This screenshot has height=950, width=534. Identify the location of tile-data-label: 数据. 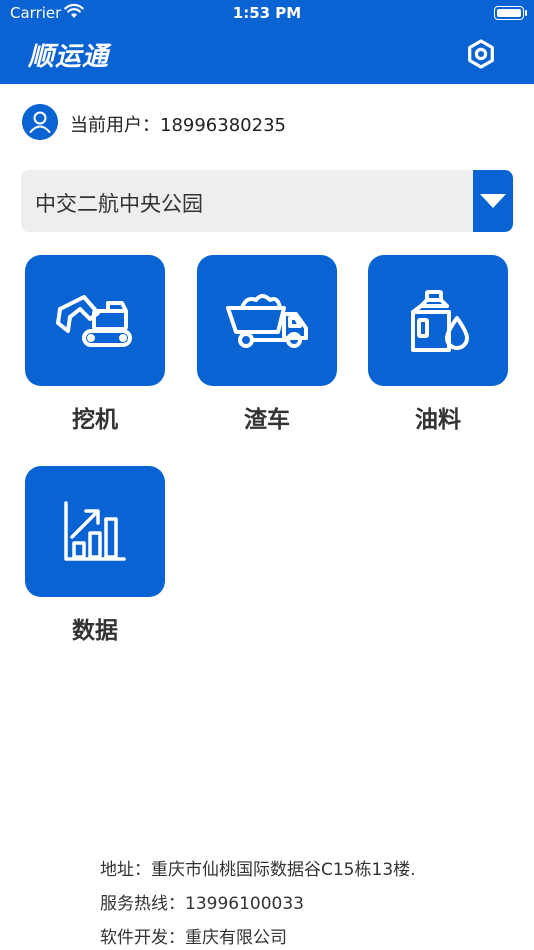
(95, 631).